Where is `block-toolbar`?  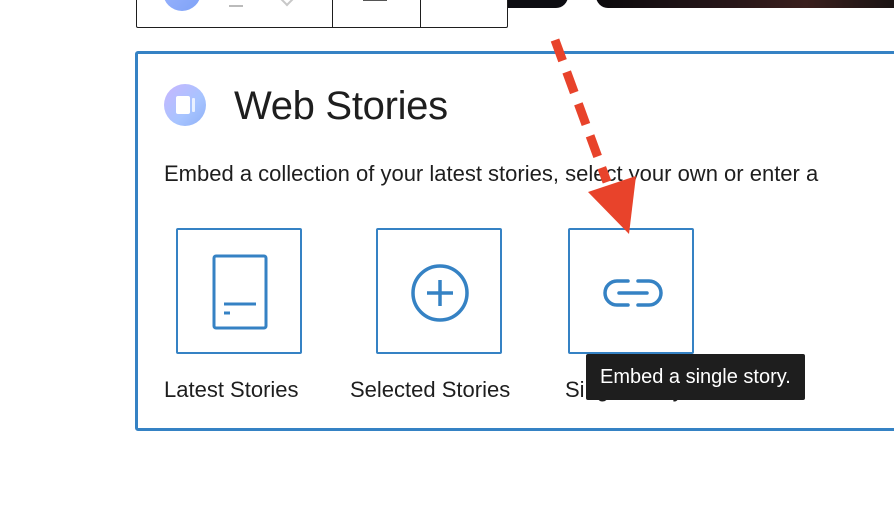 block-toolbar is located at coordinates (322, 14).